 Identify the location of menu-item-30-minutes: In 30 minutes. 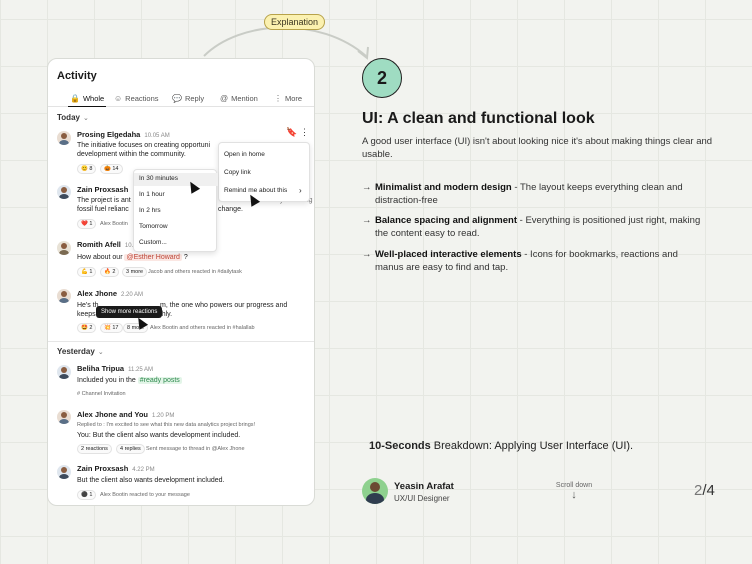
(158, 178).